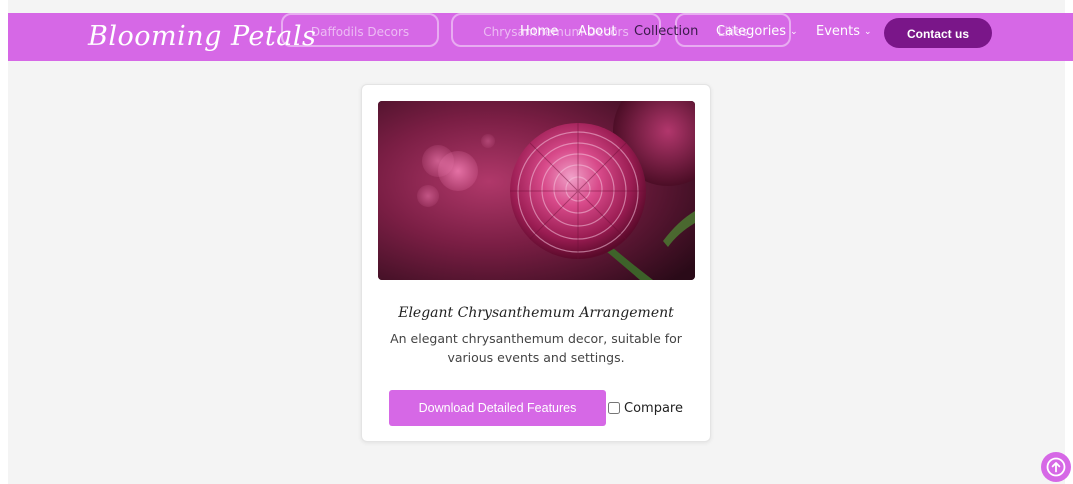 The width and height of the screenshot is (1073, 484). I want to click on compare-label: Compare, so click(653, 408).